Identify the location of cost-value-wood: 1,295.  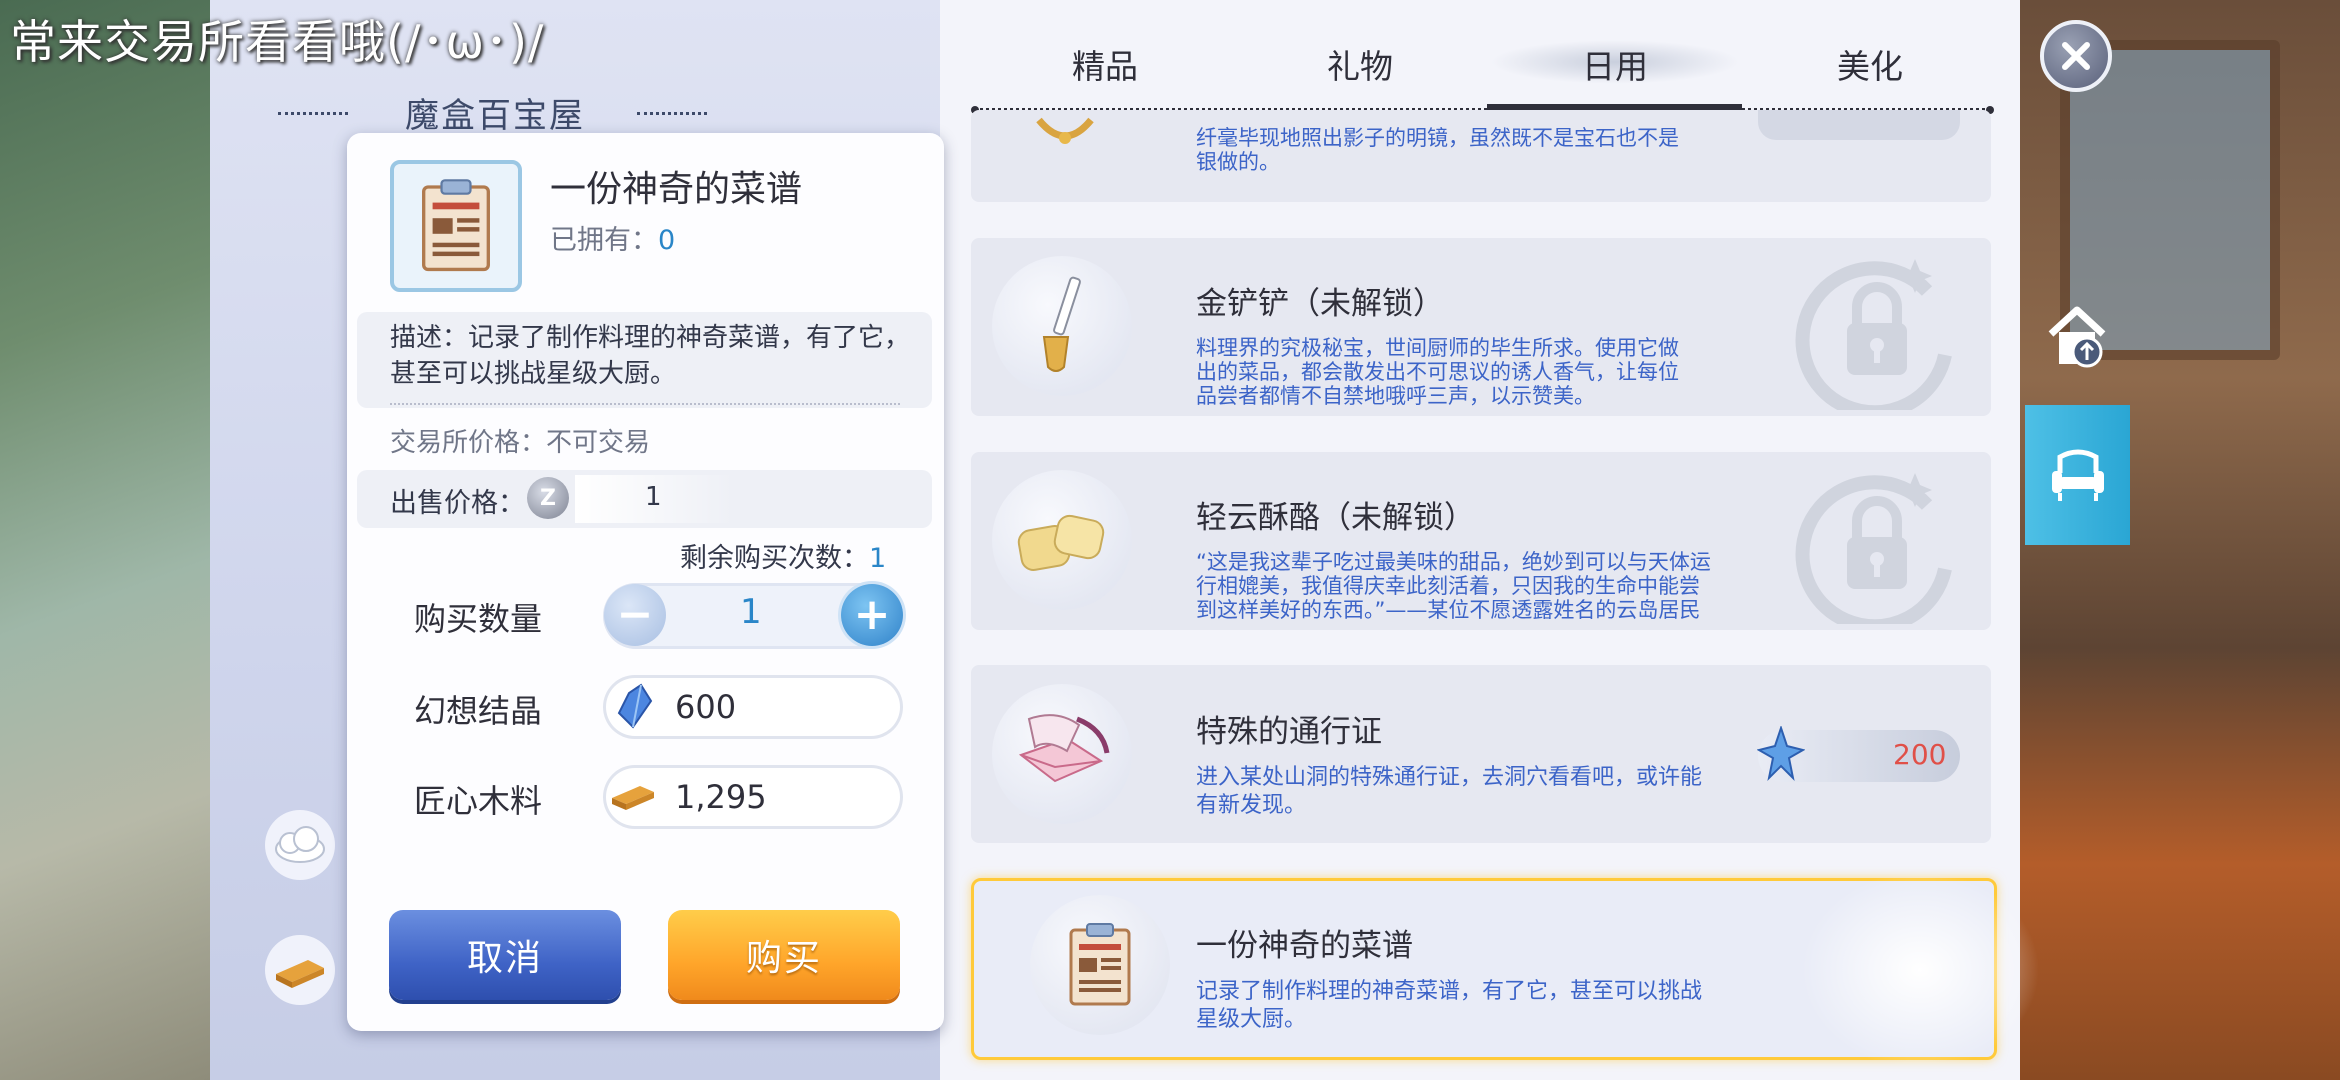
(721, 797).